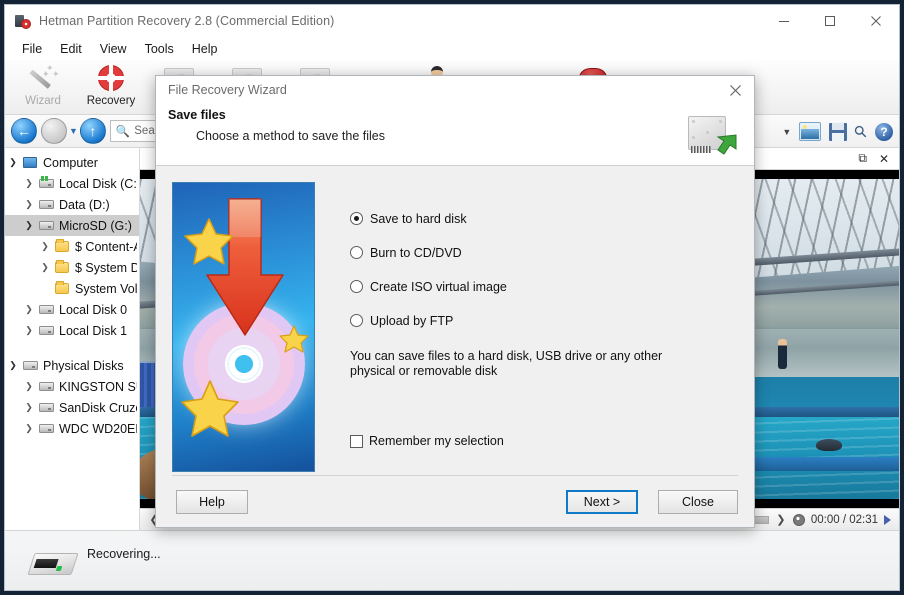 The width and height of the screenshot is (904, 595). Describe the element at coordinates (93, 309) in the screenshot. I see `tree-node-label: Local Disk 0` at that location.